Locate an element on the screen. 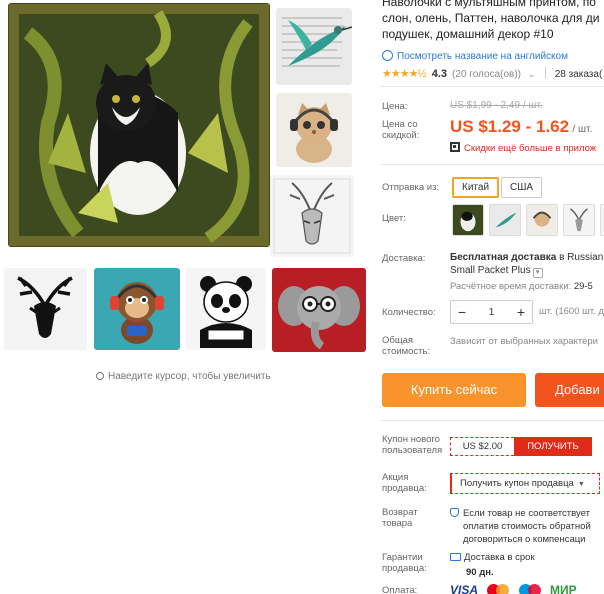  color-label: Цвет: is located at coordinates (394, 218).